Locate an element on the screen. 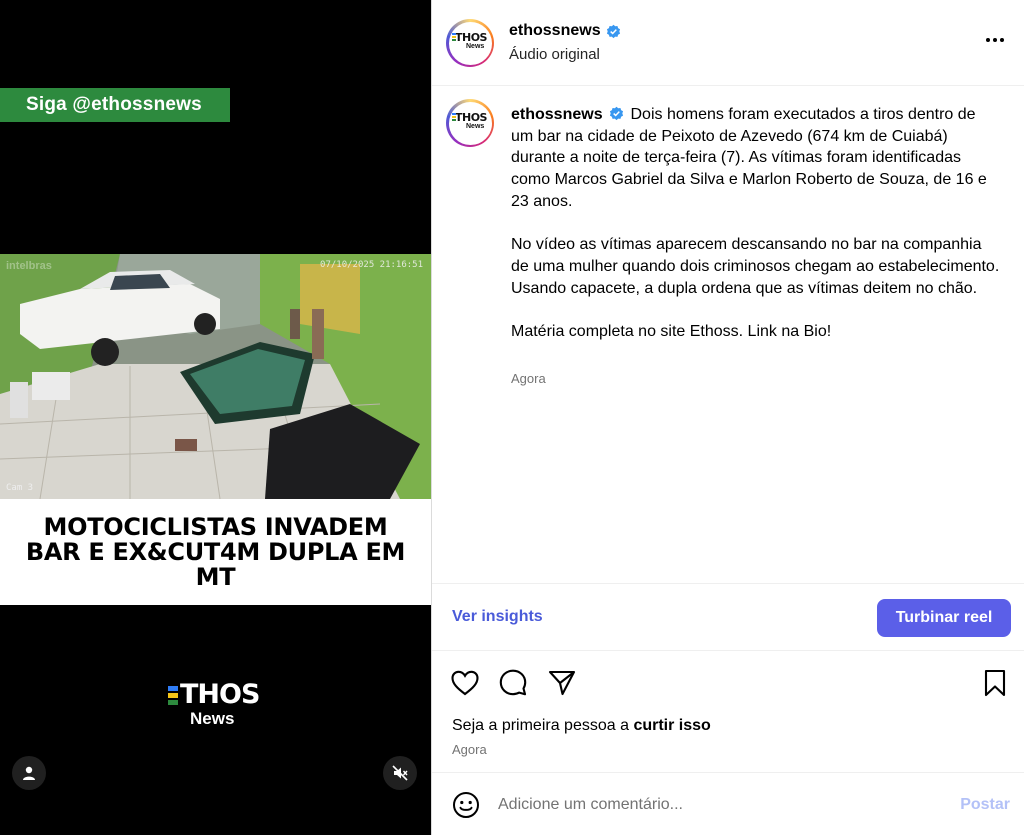  post-header: THOS News ethossnews Áudio original is located at coordinates (728, 43).